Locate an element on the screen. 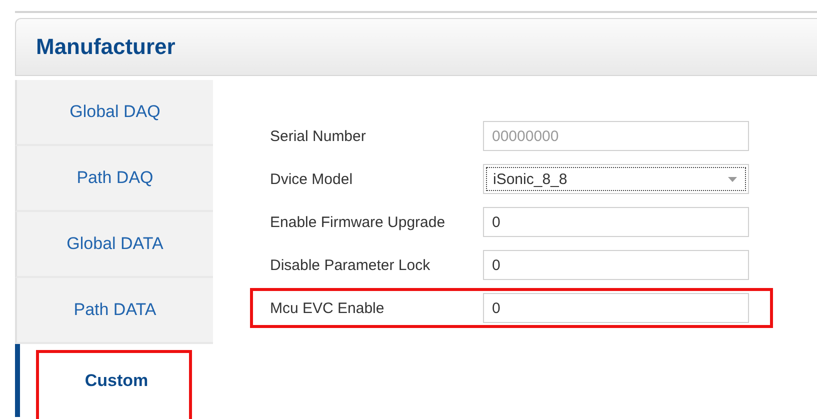 This screenshot has width=817, height=419. field-label: Dvice Model is located at coordinates (312, 179).